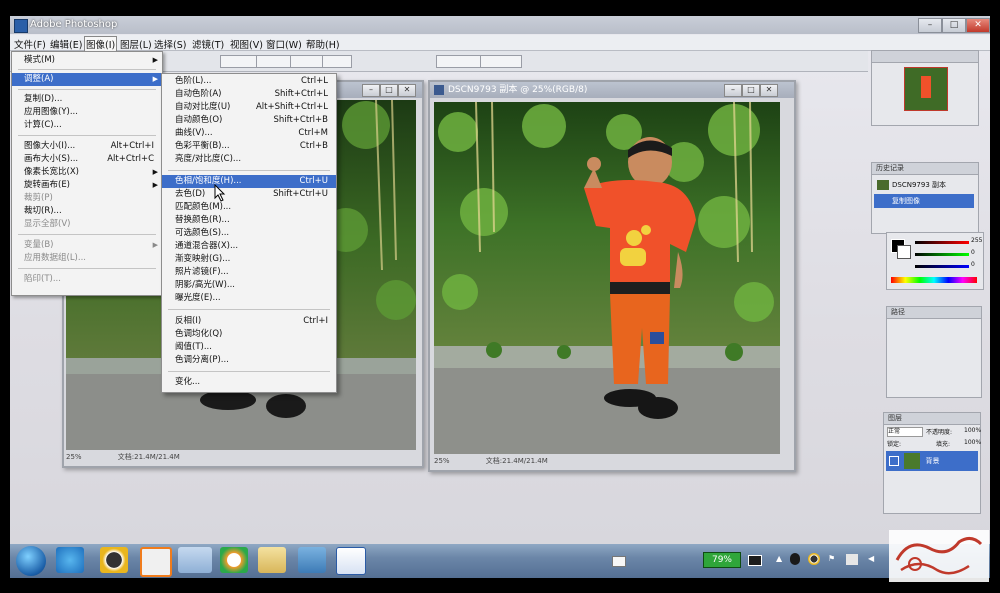  I want to click on opacity-value: 100%, so click(972, 430).